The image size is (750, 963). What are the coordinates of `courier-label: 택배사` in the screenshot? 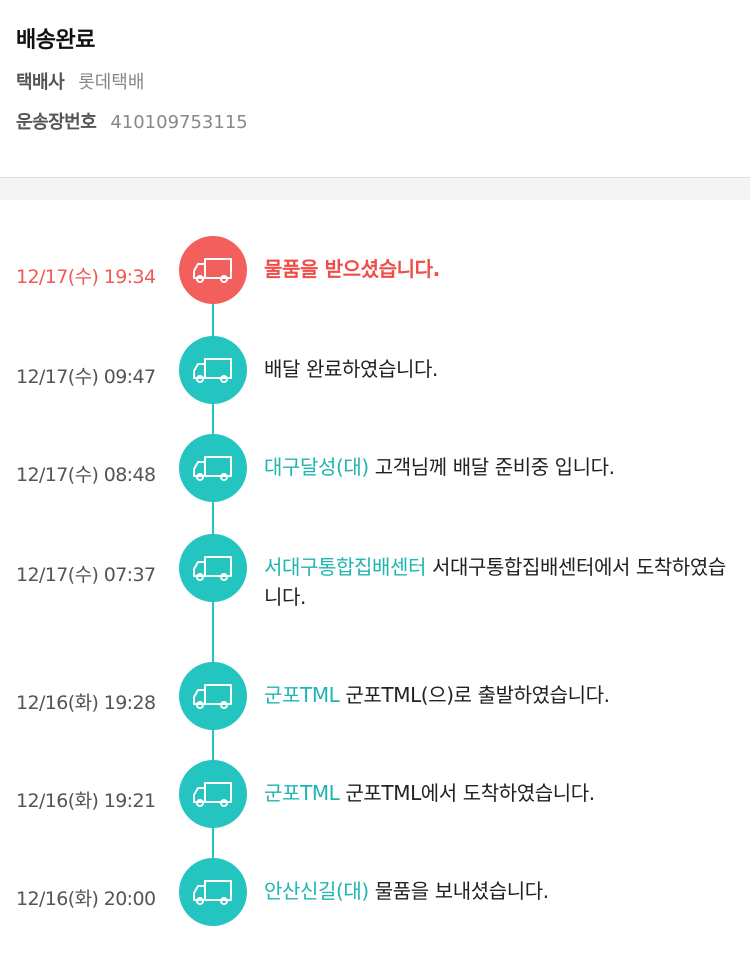 It's located at (40, 82).